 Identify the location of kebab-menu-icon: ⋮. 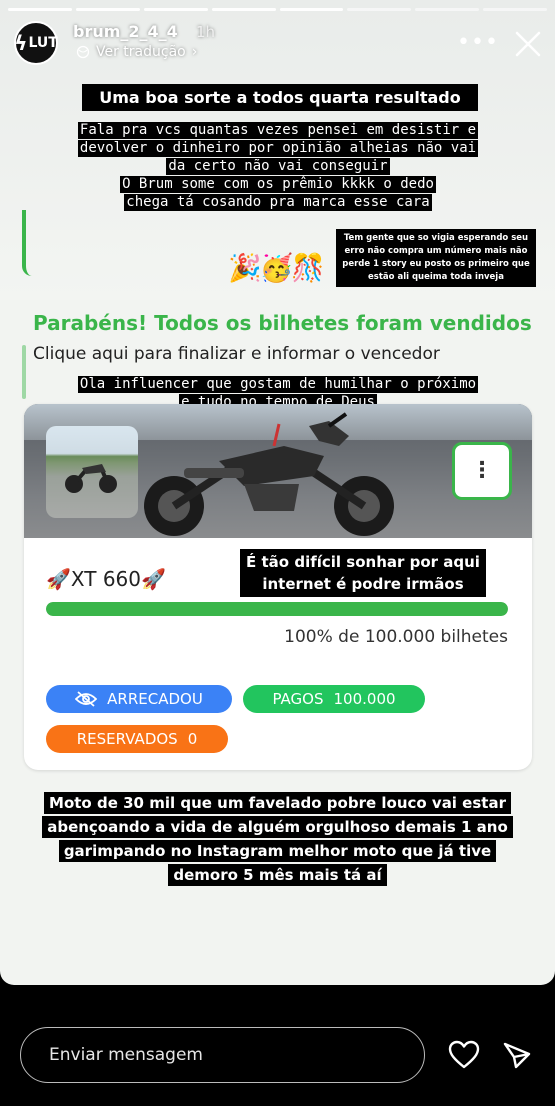
(482, 470).